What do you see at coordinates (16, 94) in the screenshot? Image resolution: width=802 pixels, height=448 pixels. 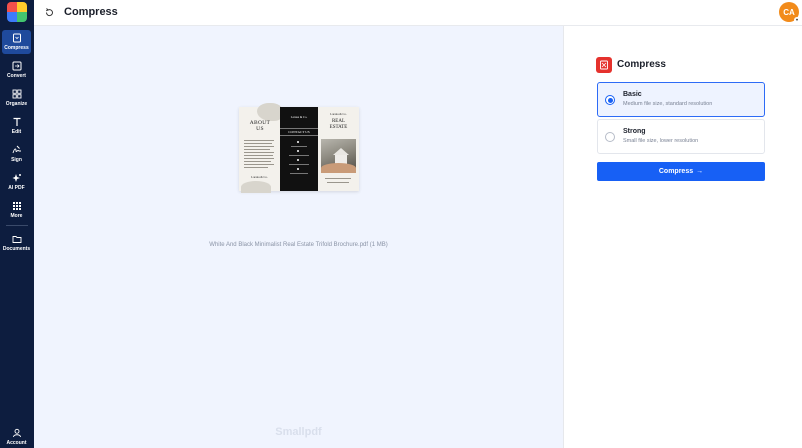 I see `organize-icon` at bounding box center [16, 94].